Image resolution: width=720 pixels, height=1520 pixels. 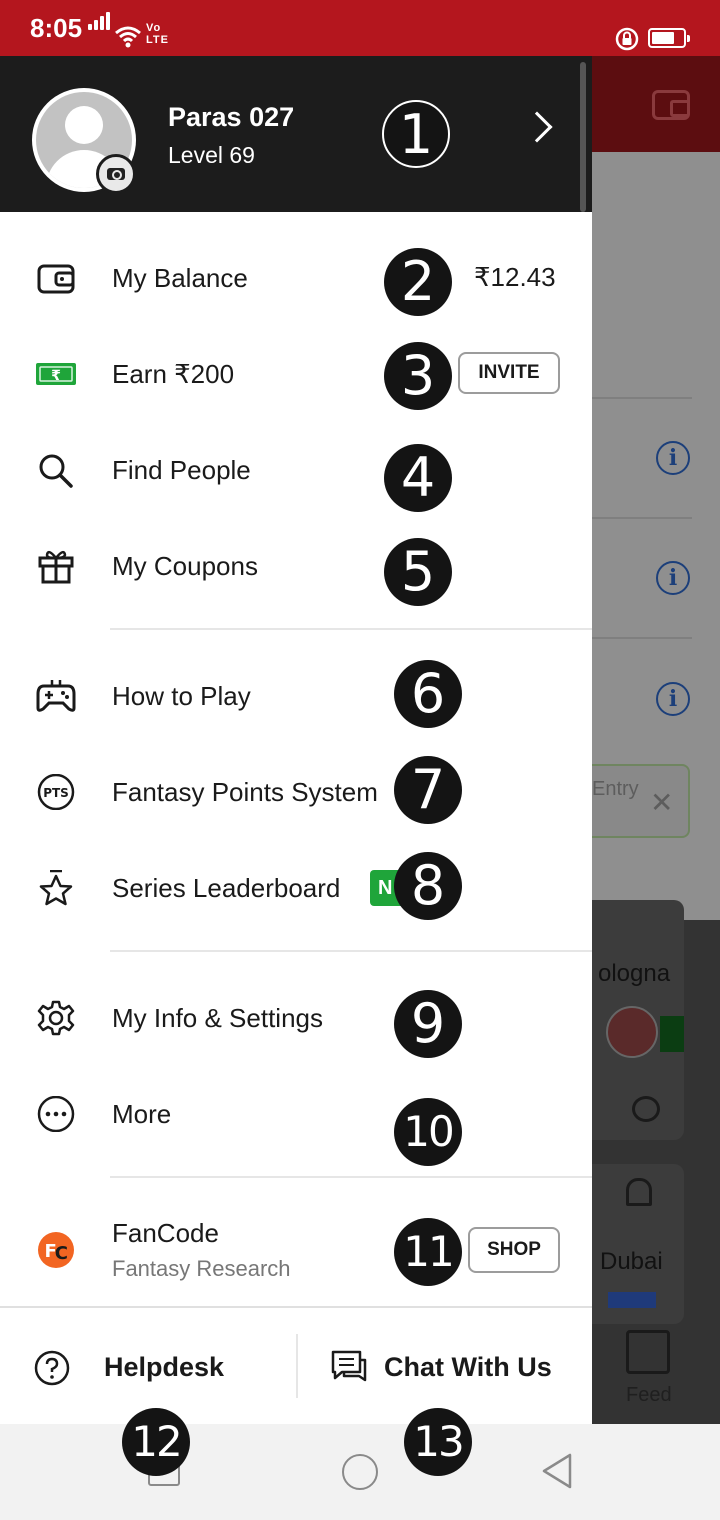 I want to click on camera-icon, so click(x=116, y=174).